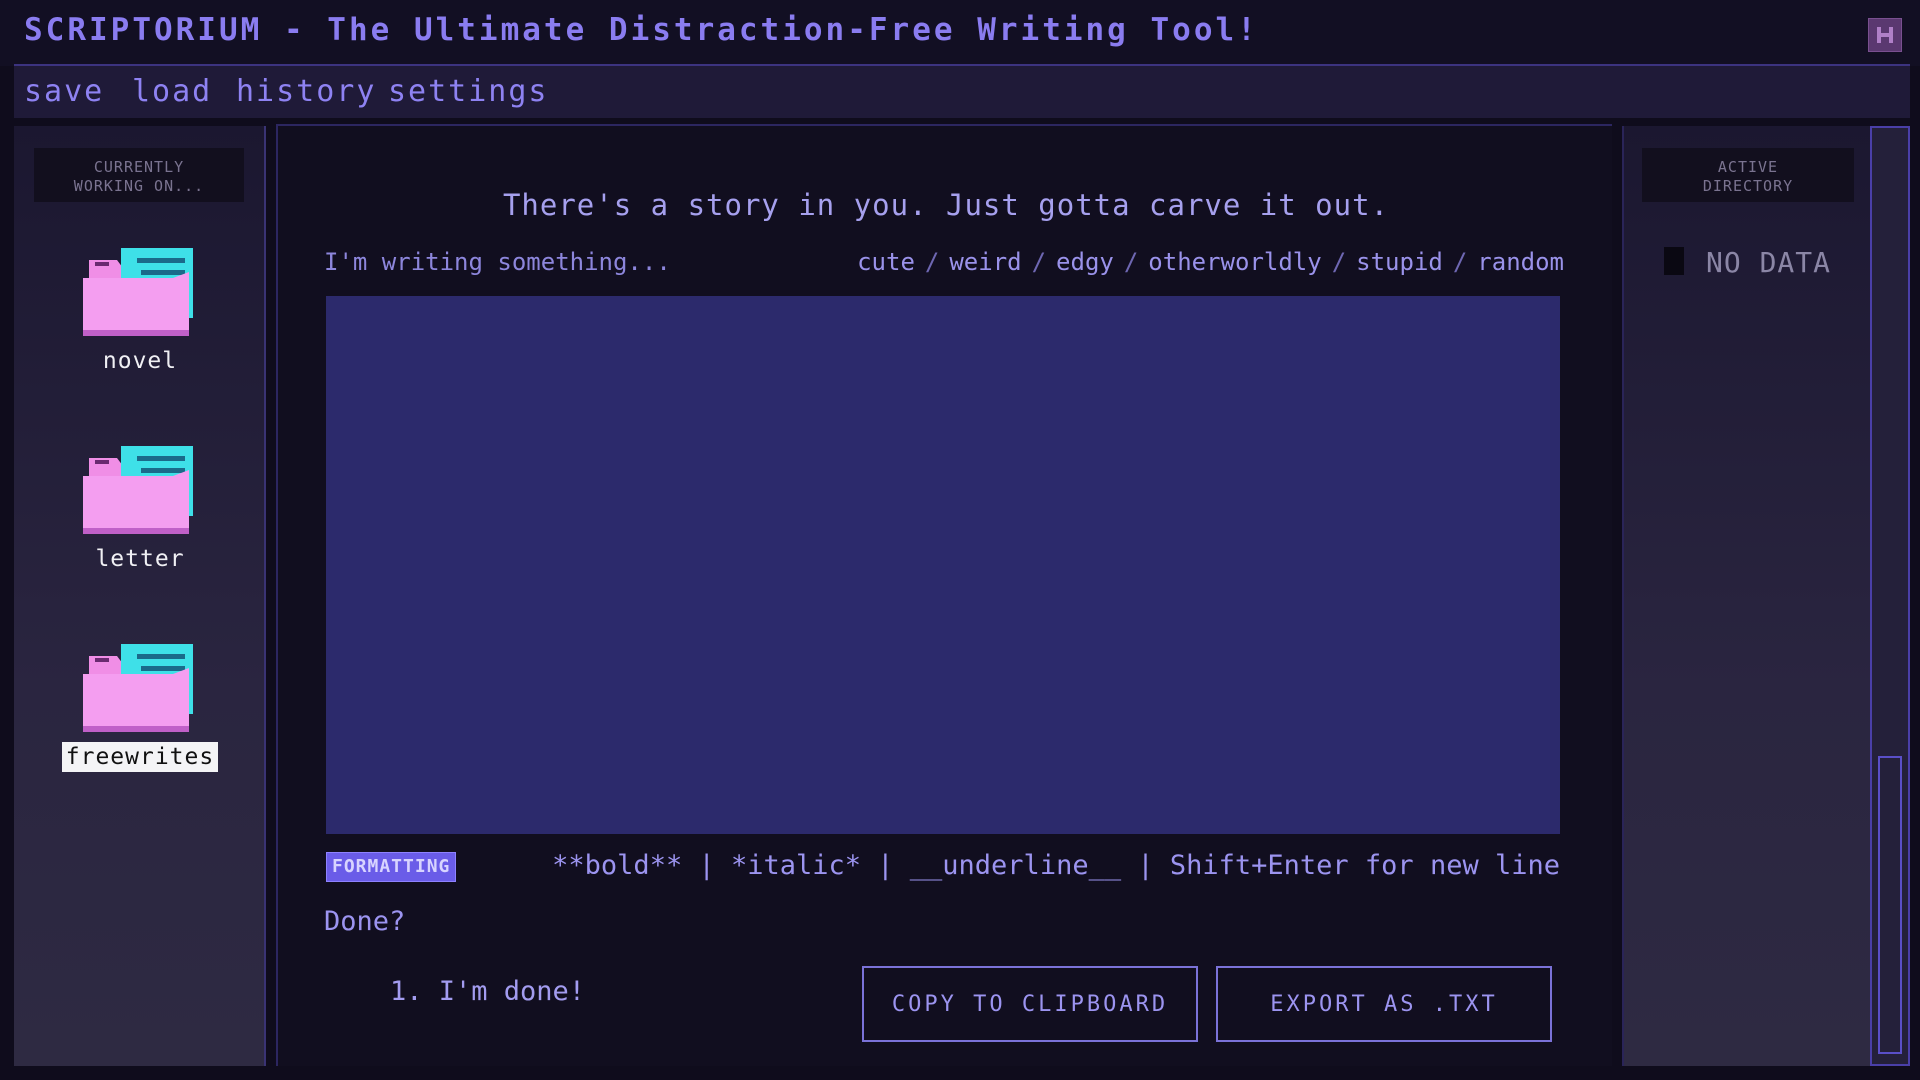  I want to click on close-x-icon, so click(1885, 35).